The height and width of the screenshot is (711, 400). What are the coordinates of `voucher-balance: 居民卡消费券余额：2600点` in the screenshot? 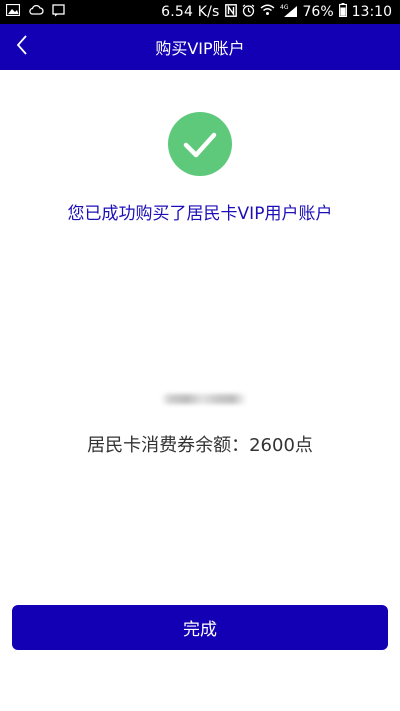 It's located at (200, 445).